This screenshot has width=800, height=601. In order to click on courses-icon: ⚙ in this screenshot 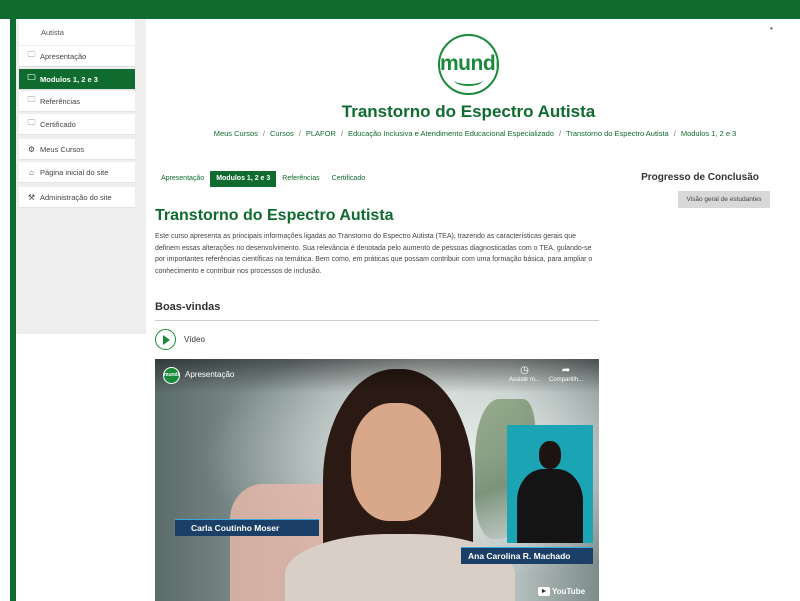, I will do `click(31, 149)`.